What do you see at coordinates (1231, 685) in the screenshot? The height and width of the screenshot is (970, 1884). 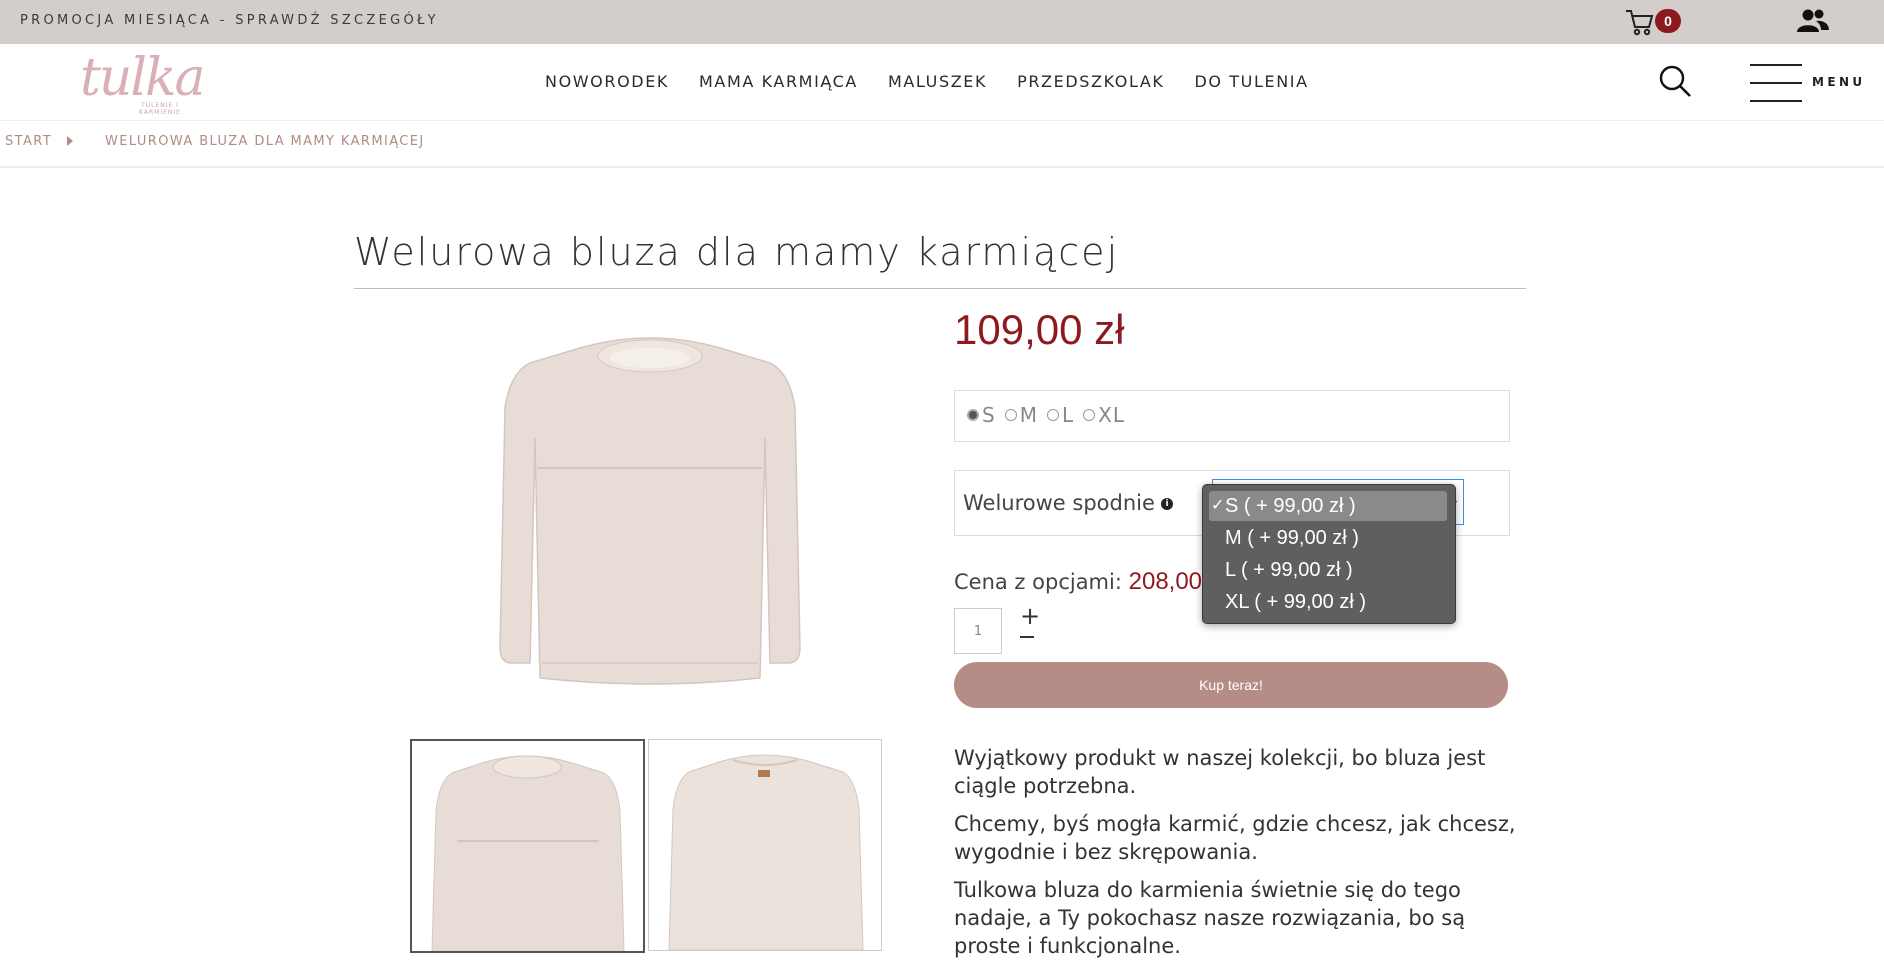 I see `buy-now-button: Kup teraz!` at bounding box center [1231, 685].